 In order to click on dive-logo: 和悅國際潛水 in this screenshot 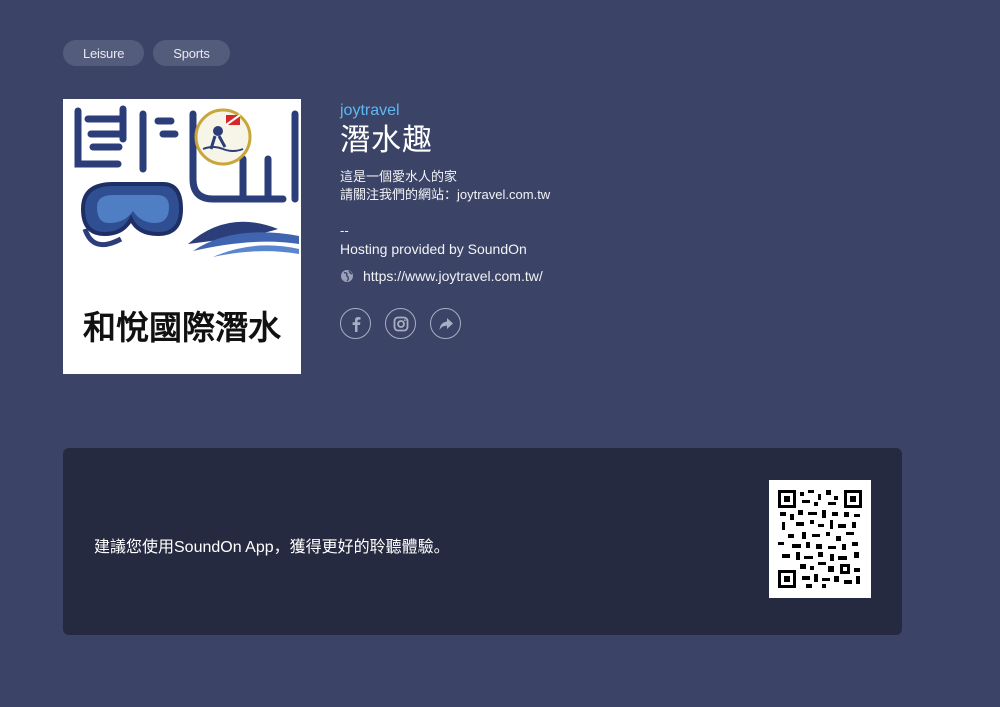, I will do `click(186, 226)`.